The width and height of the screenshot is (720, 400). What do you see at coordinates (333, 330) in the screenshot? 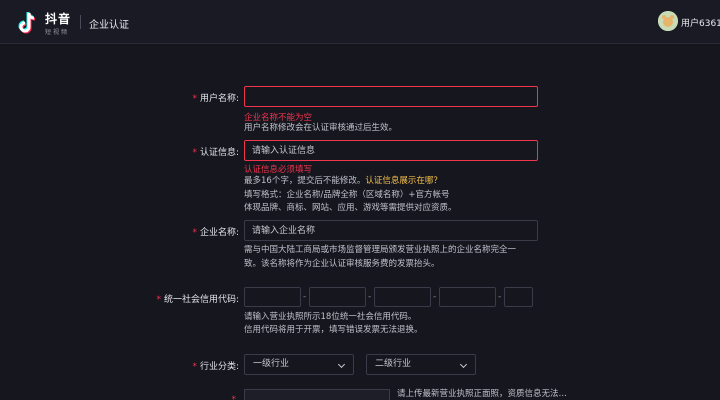
I see `credit-code-help-2: 信用代码将用于开票，填写错误发票无法退换。` at bounding box center [333, 330].